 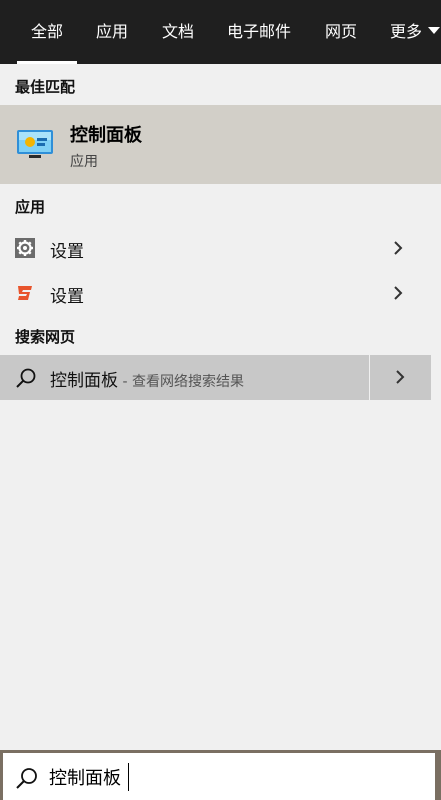 What do you see at coordinates (45, 87) in the screenshot?
I see `section-best-match: 最佳匹配` at bounding box center [45, 87].